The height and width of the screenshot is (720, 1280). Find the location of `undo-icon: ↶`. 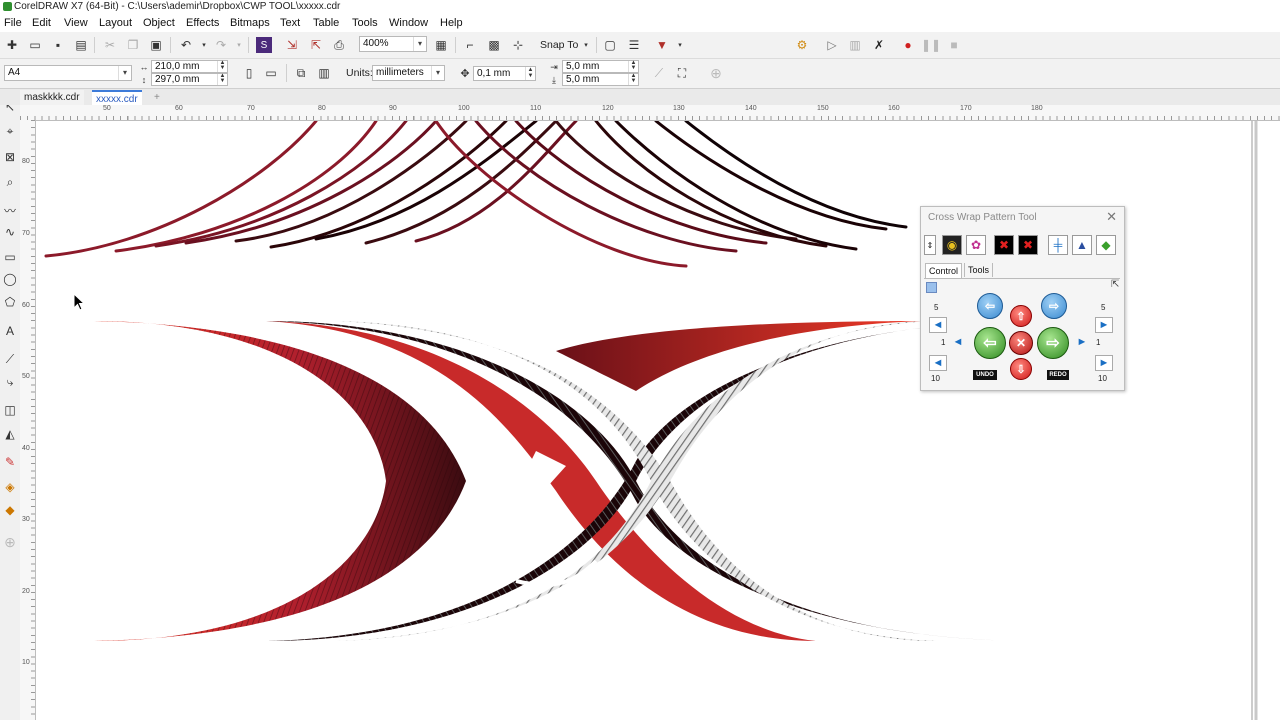

undo-icon: ↶ is located at coordinates (186, 45).